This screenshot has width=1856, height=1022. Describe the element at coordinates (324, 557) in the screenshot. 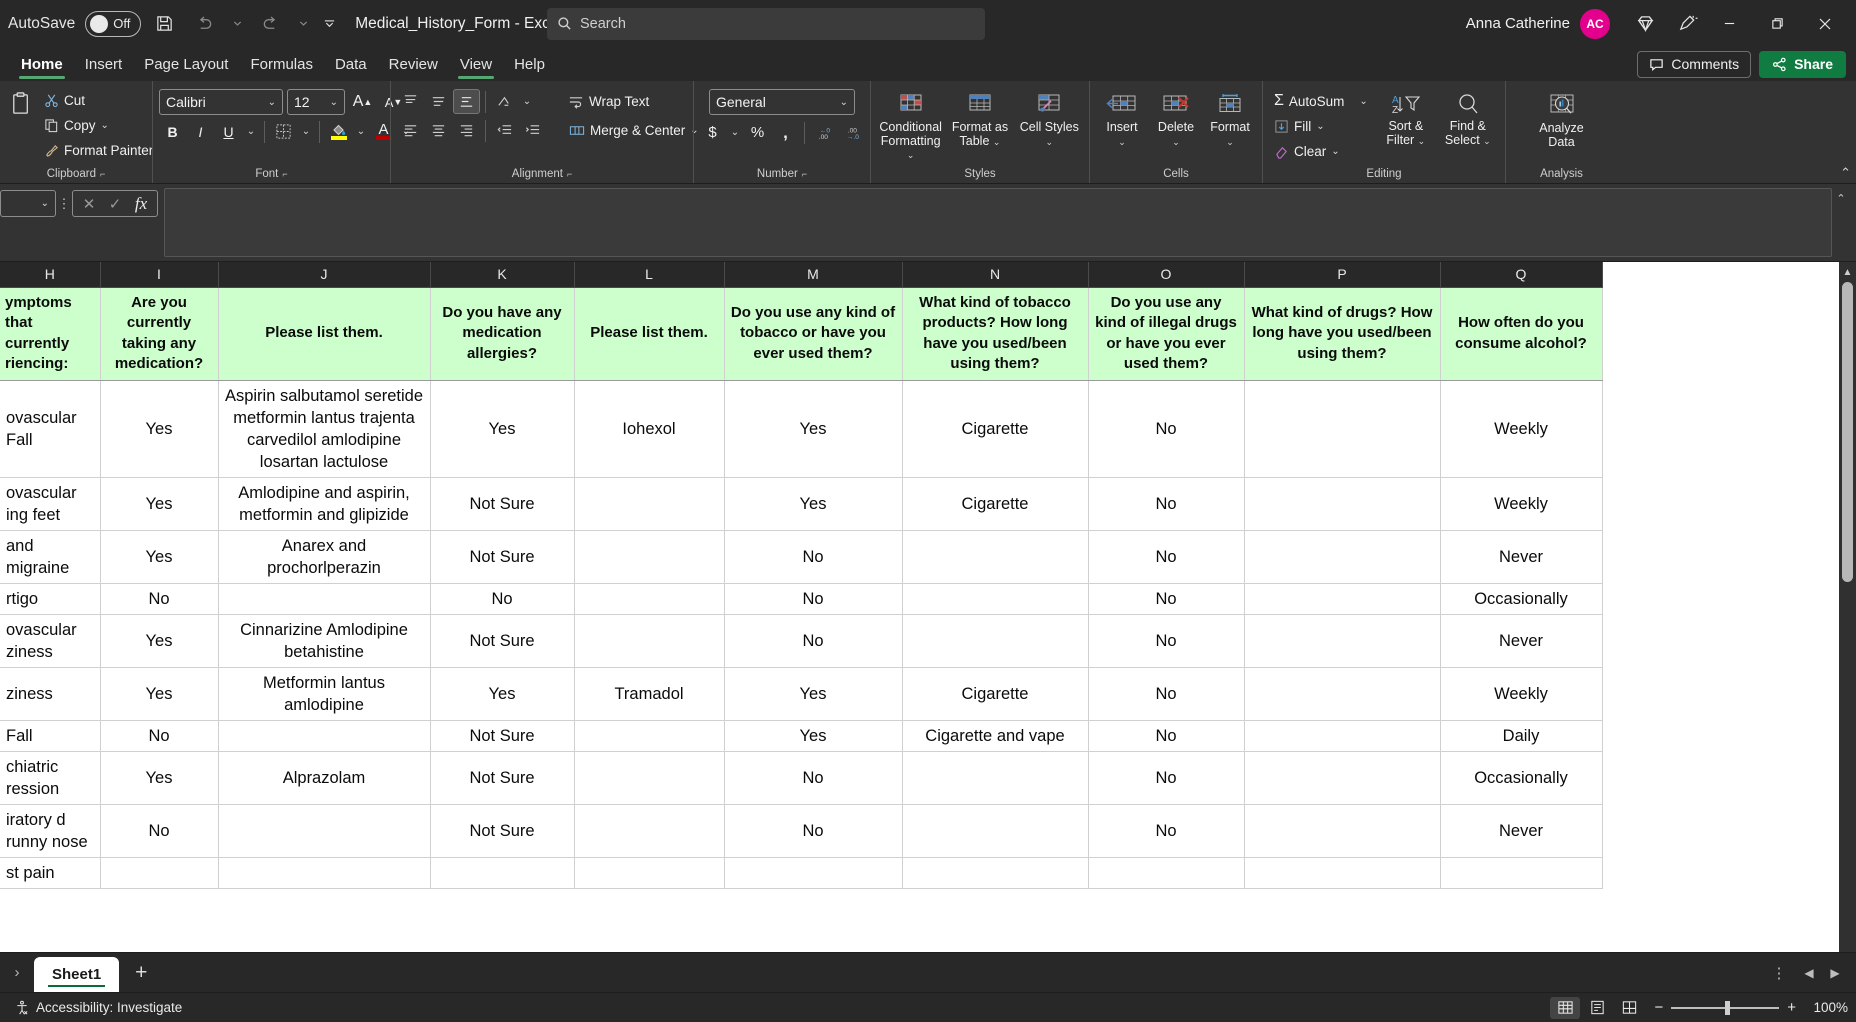

I see `cell-j: Anarex and prochorlperazin` at that location.